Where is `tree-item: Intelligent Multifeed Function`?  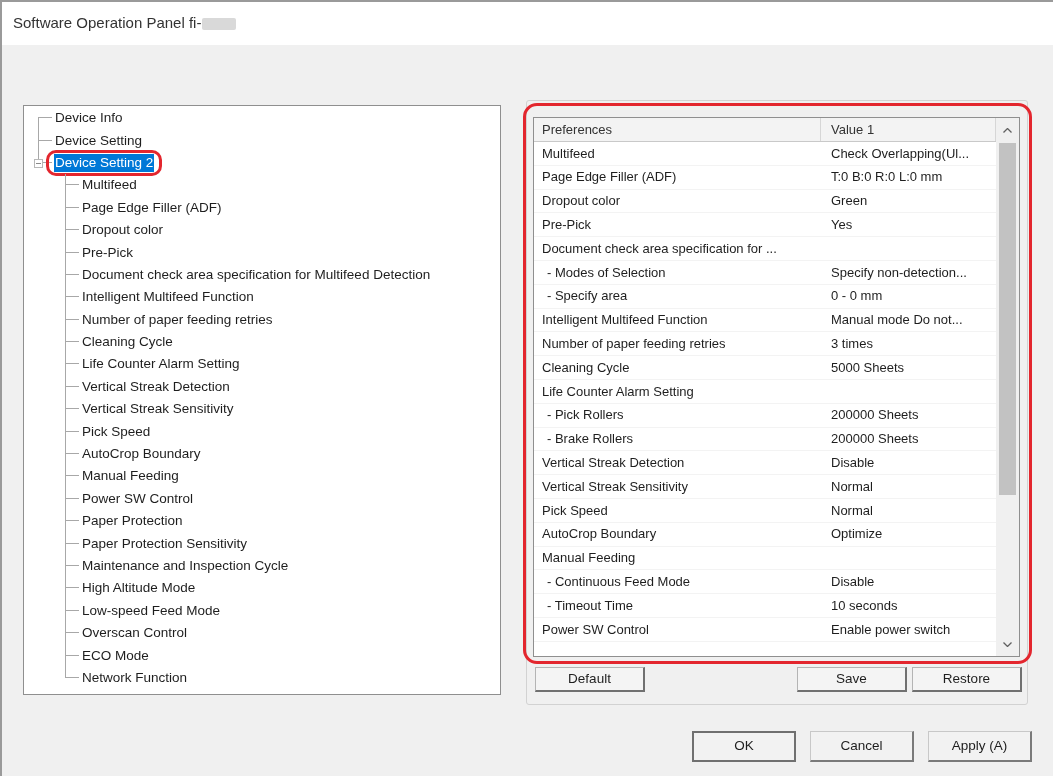 tree-item: Intelligent Multifeed Function is located at coordinates (168, 297).